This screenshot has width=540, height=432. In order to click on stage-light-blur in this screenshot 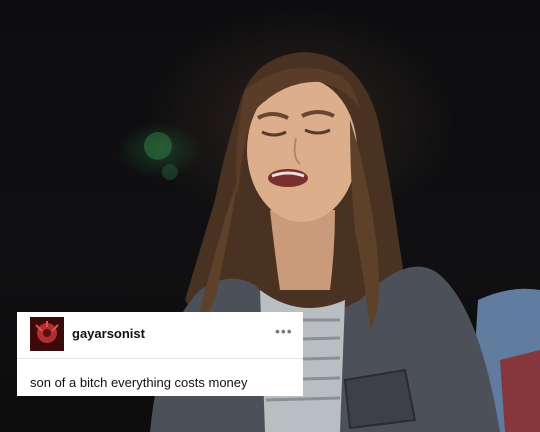, I will do `click(158, 146)`.